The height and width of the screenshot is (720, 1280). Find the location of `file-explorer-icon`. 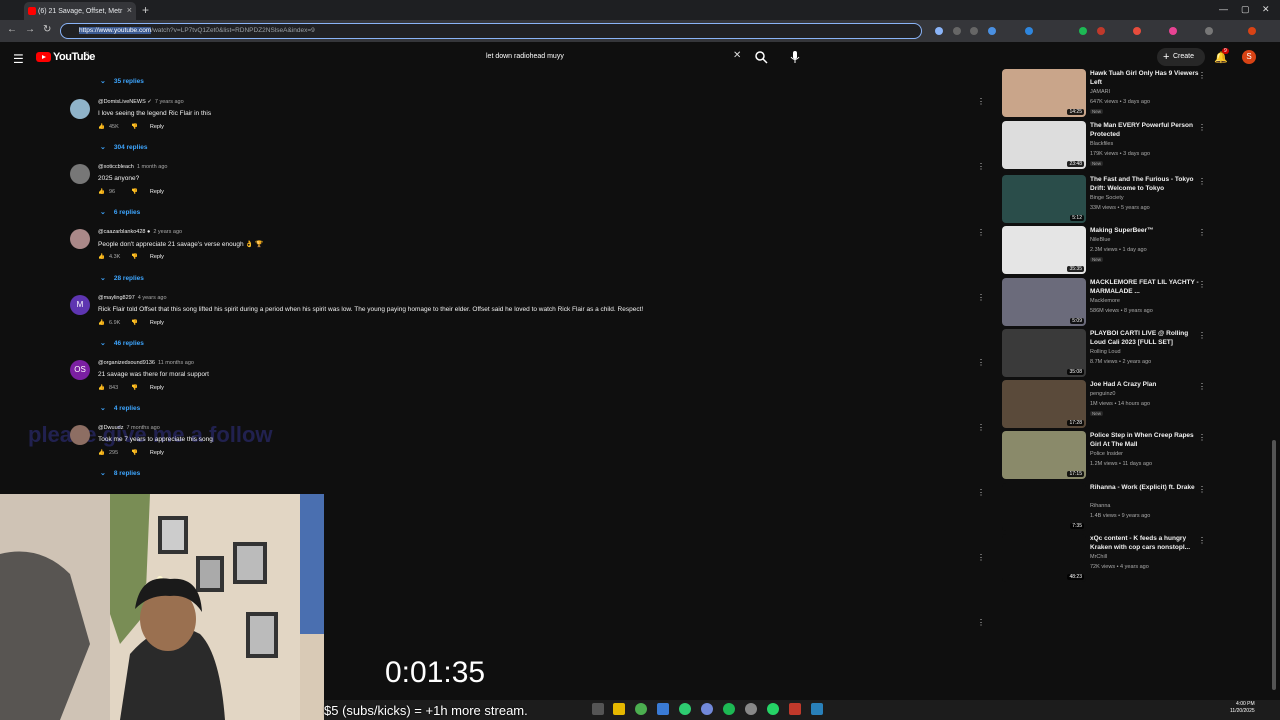

file-explorer-icon is located at coordinates (619, 709).